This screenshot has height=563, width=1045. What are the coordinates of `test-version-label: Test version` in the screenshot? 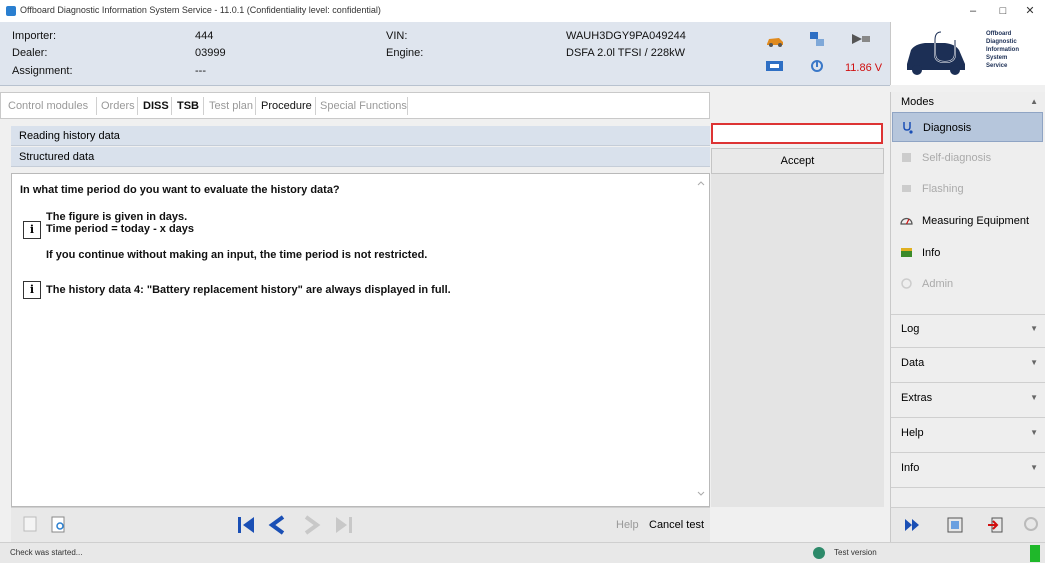 It's located at (855, 552).